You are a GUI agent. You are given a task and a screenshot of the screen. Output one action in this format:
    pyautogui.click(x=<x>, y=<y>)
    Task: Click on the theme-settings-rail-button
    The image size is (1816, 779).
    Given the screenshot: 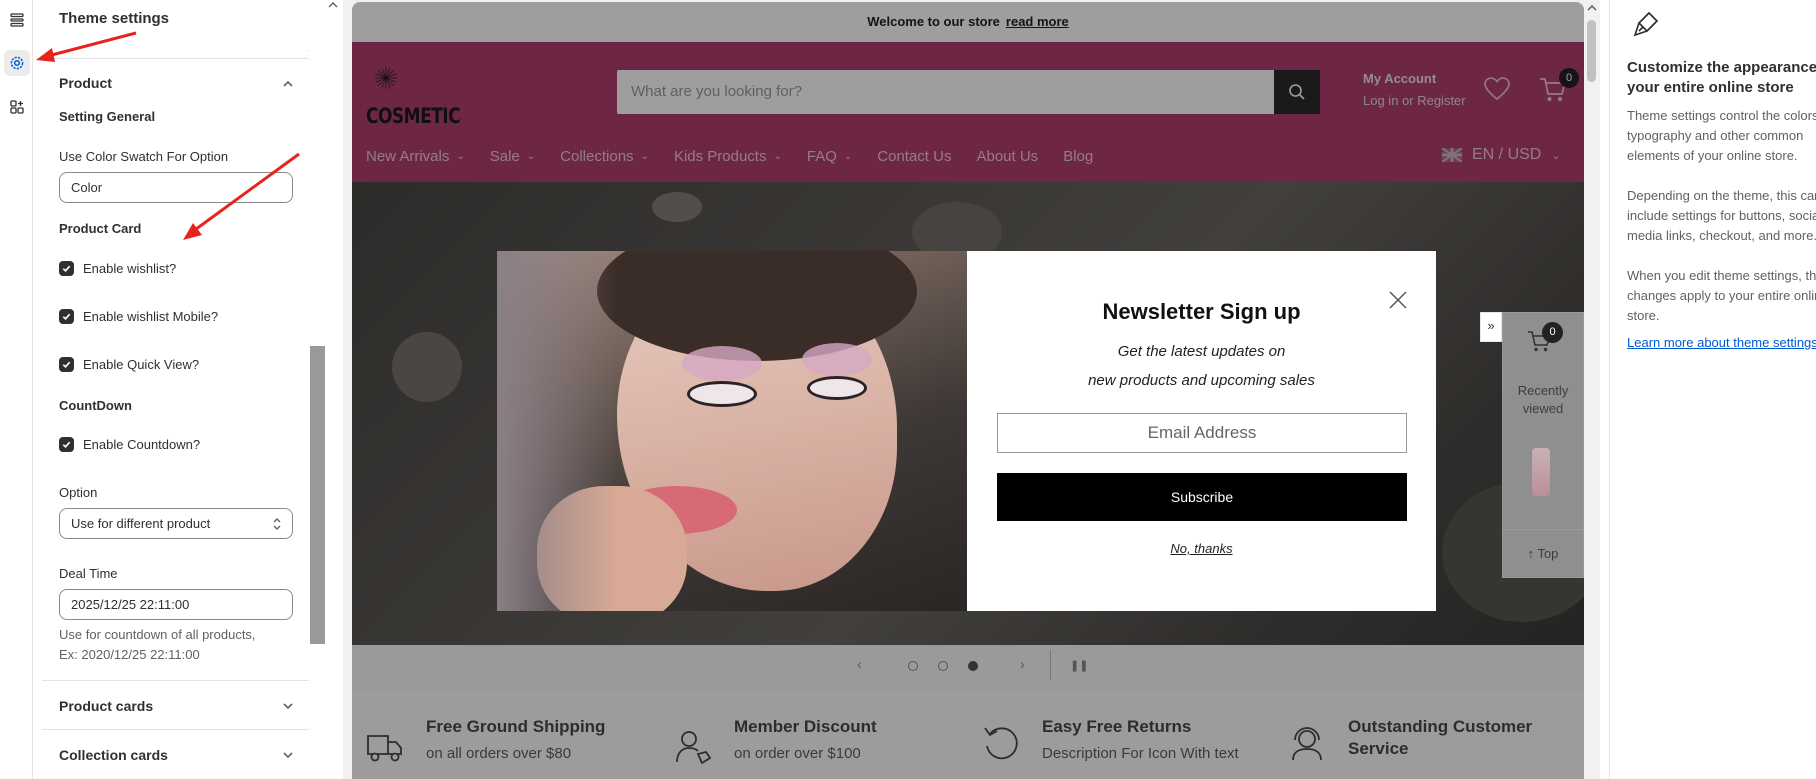 What is the action you would take?
    pyautogui.click(x=17, y=63)
    